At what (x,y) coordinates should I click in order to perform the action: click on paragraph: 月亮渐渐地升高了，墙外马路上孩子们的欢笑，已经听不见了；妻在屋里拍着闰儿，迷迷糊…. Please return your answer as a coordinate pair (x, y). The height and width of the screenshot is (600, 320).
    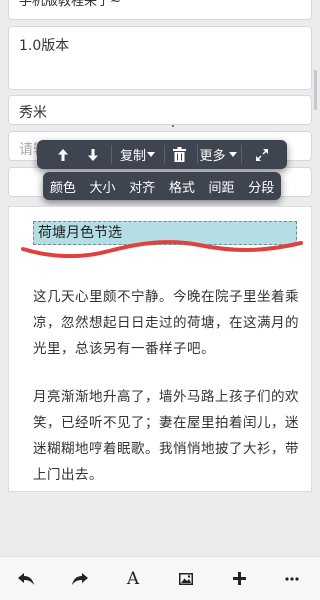
    Looking at the image, I should click on (166, 436).